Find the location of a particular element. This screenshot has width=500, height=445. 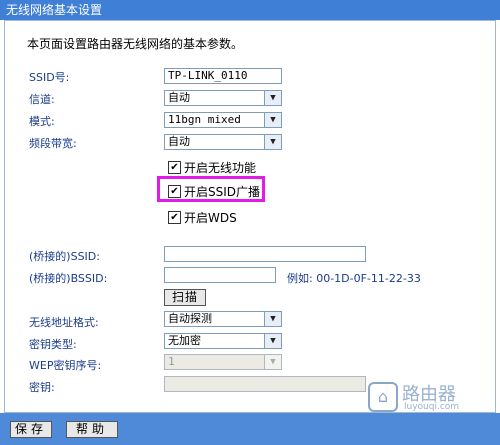

mode-value: 11bgn mixed is located at coordinates (204, 119).